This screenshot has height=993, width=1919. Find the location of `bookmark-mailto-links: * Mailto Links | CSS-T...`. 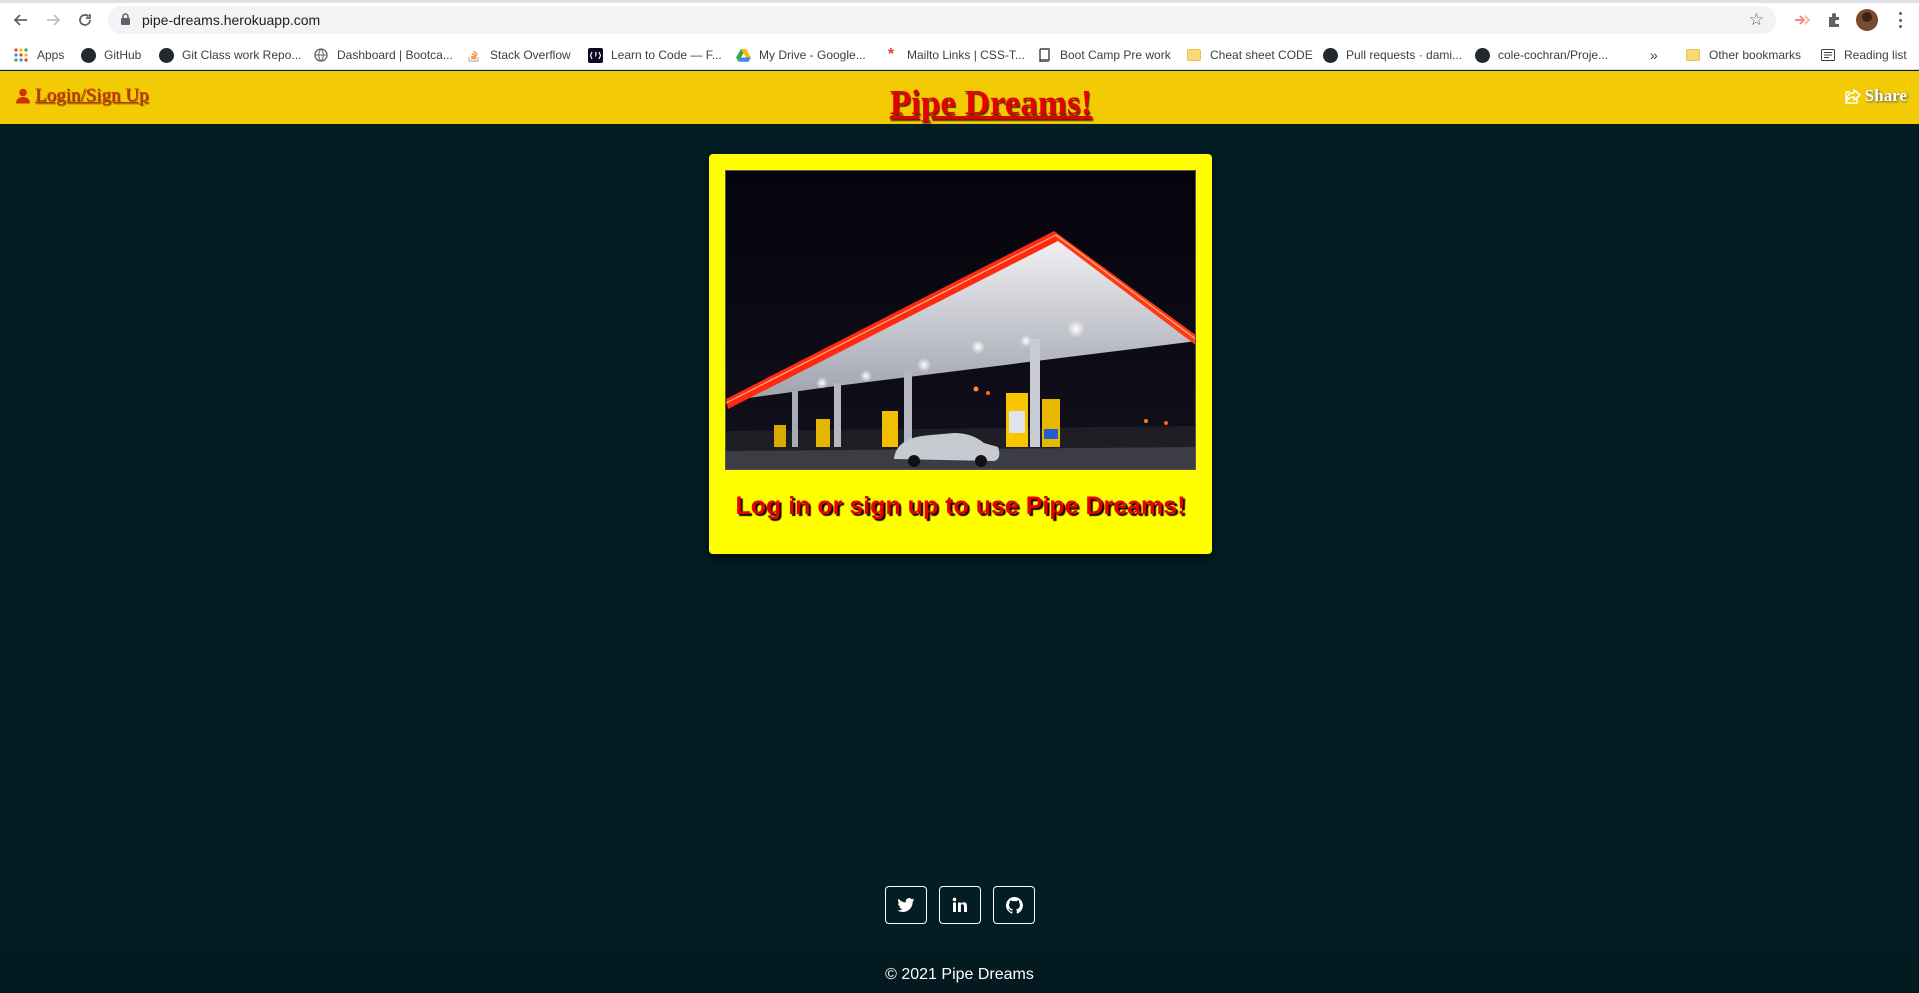

bookmark-mailto-links: * Mailto Links | CSS-T... is located at coordinates (954, 55).